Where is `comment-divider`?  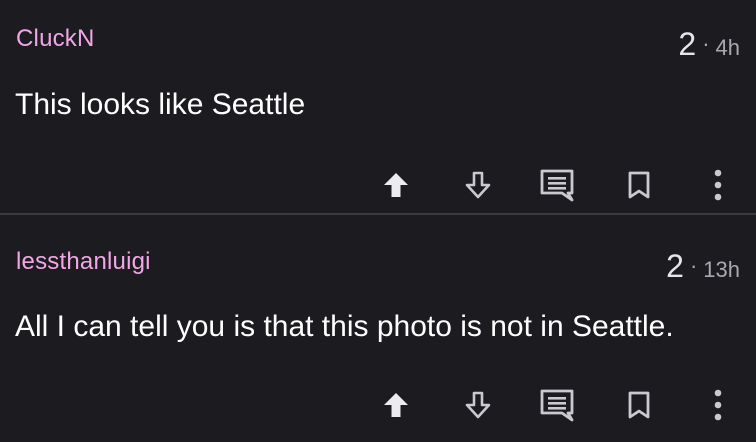 comment-divider is located at coordinates (378, 214).